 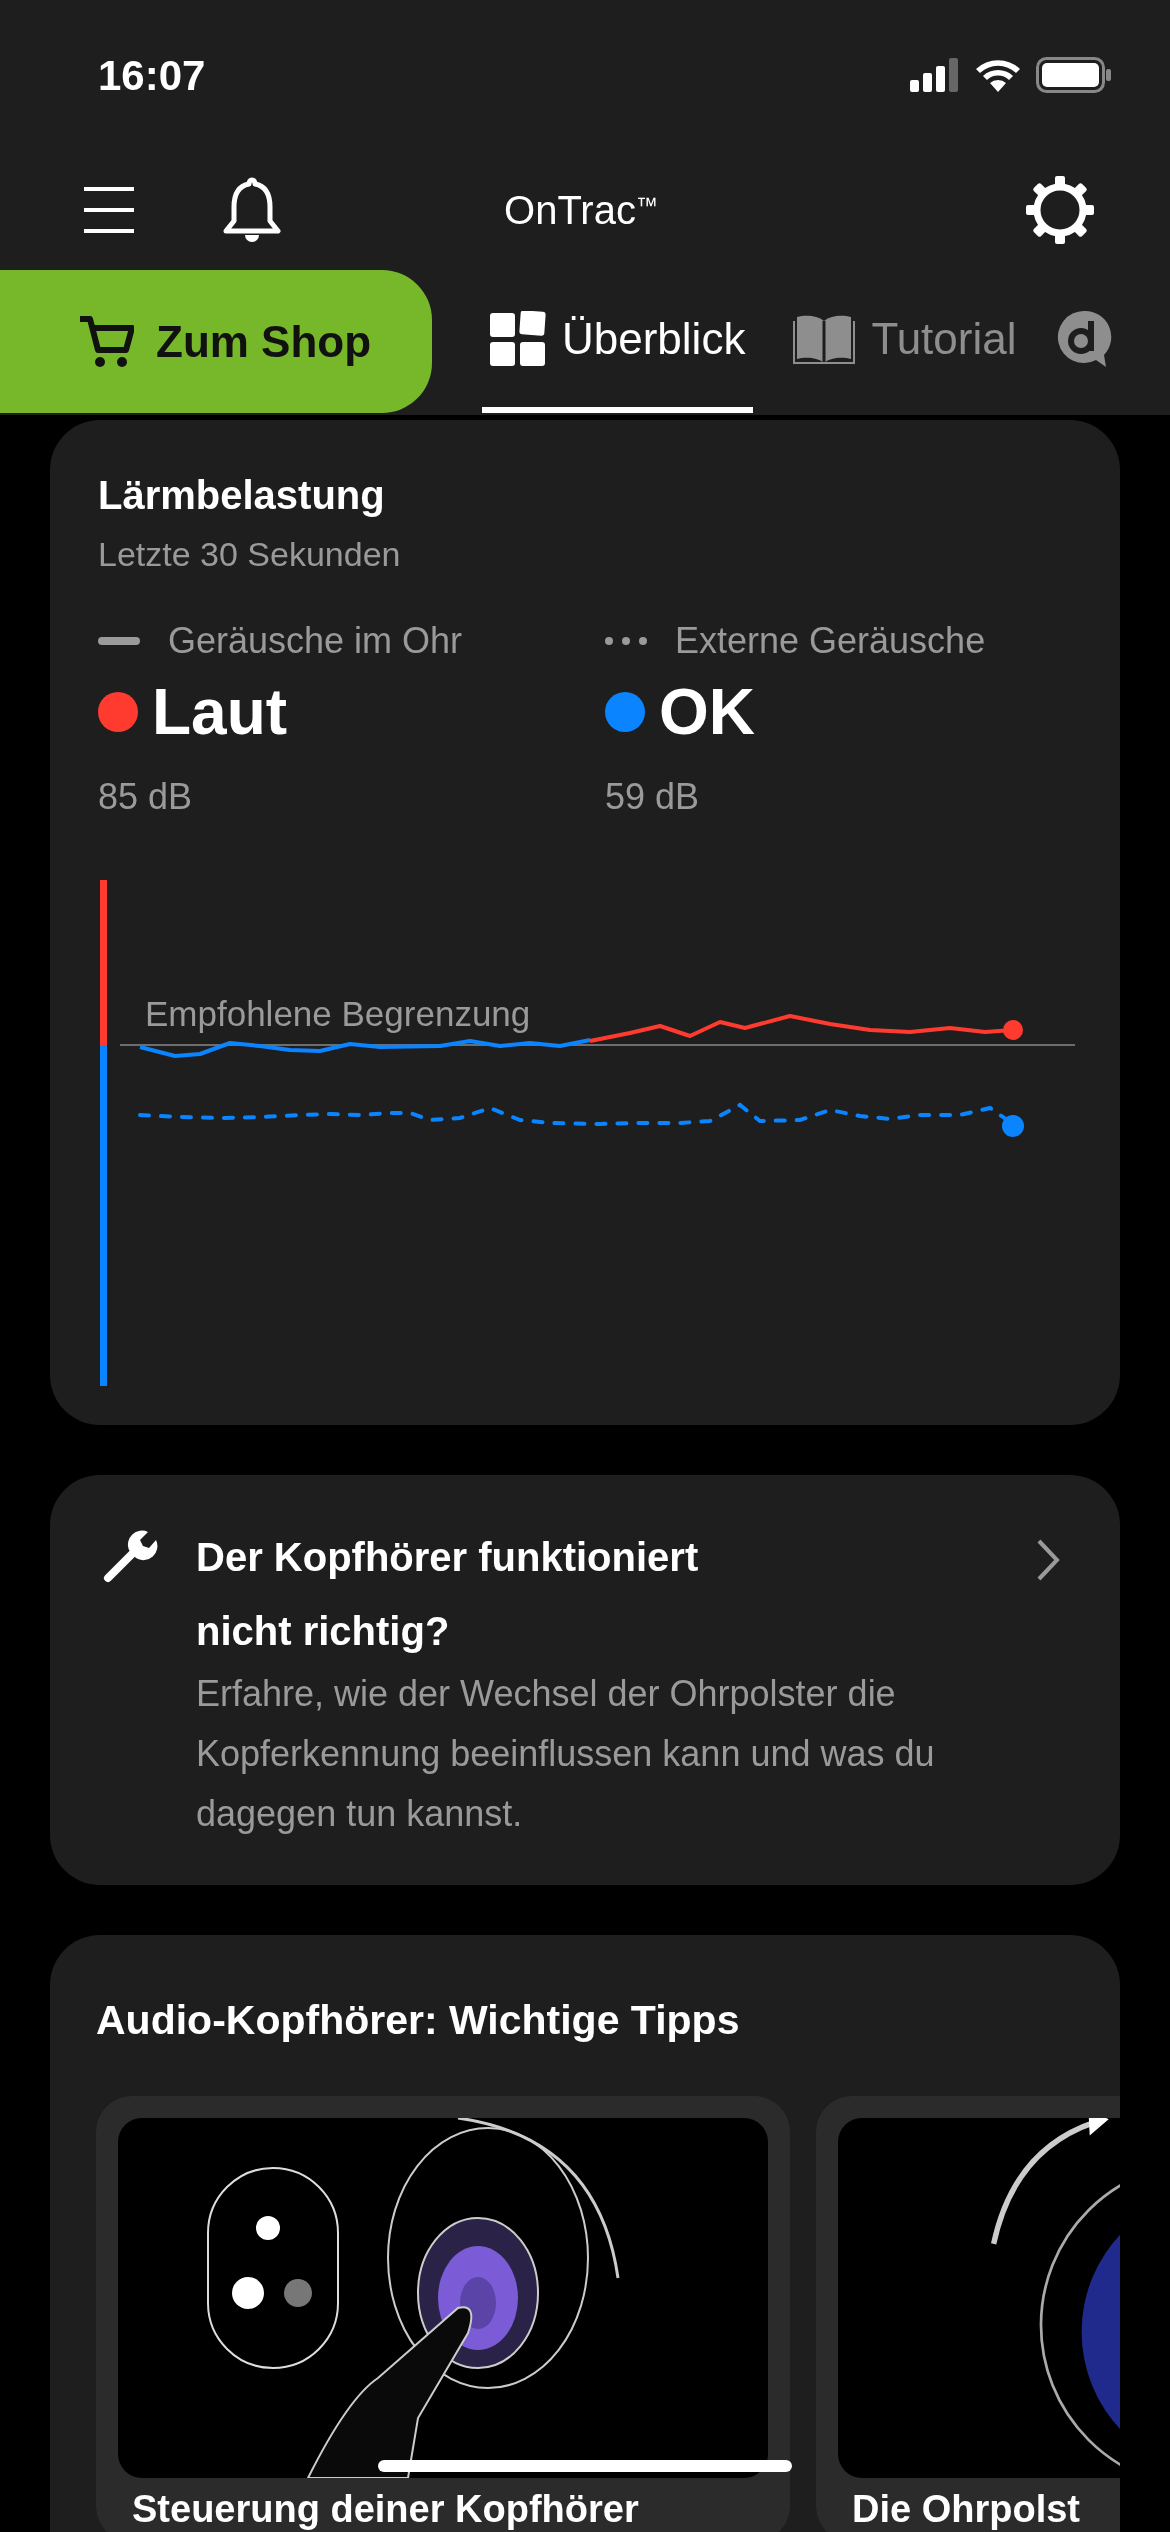 I want to click on battery-icon, so click(x=1074, y=75).